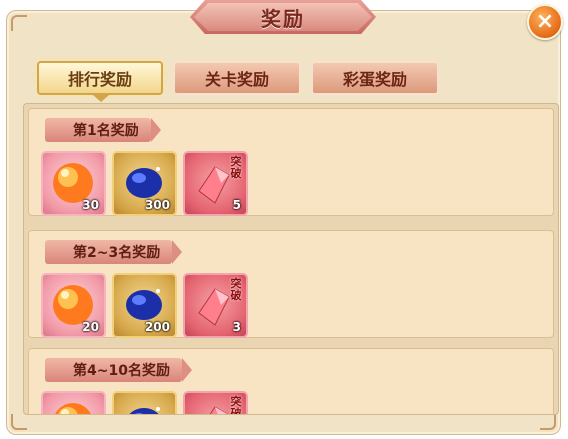  Describe the element at coordinates (73, 402) in the screenshot. I see `reward-item-fire-orb` at that location.